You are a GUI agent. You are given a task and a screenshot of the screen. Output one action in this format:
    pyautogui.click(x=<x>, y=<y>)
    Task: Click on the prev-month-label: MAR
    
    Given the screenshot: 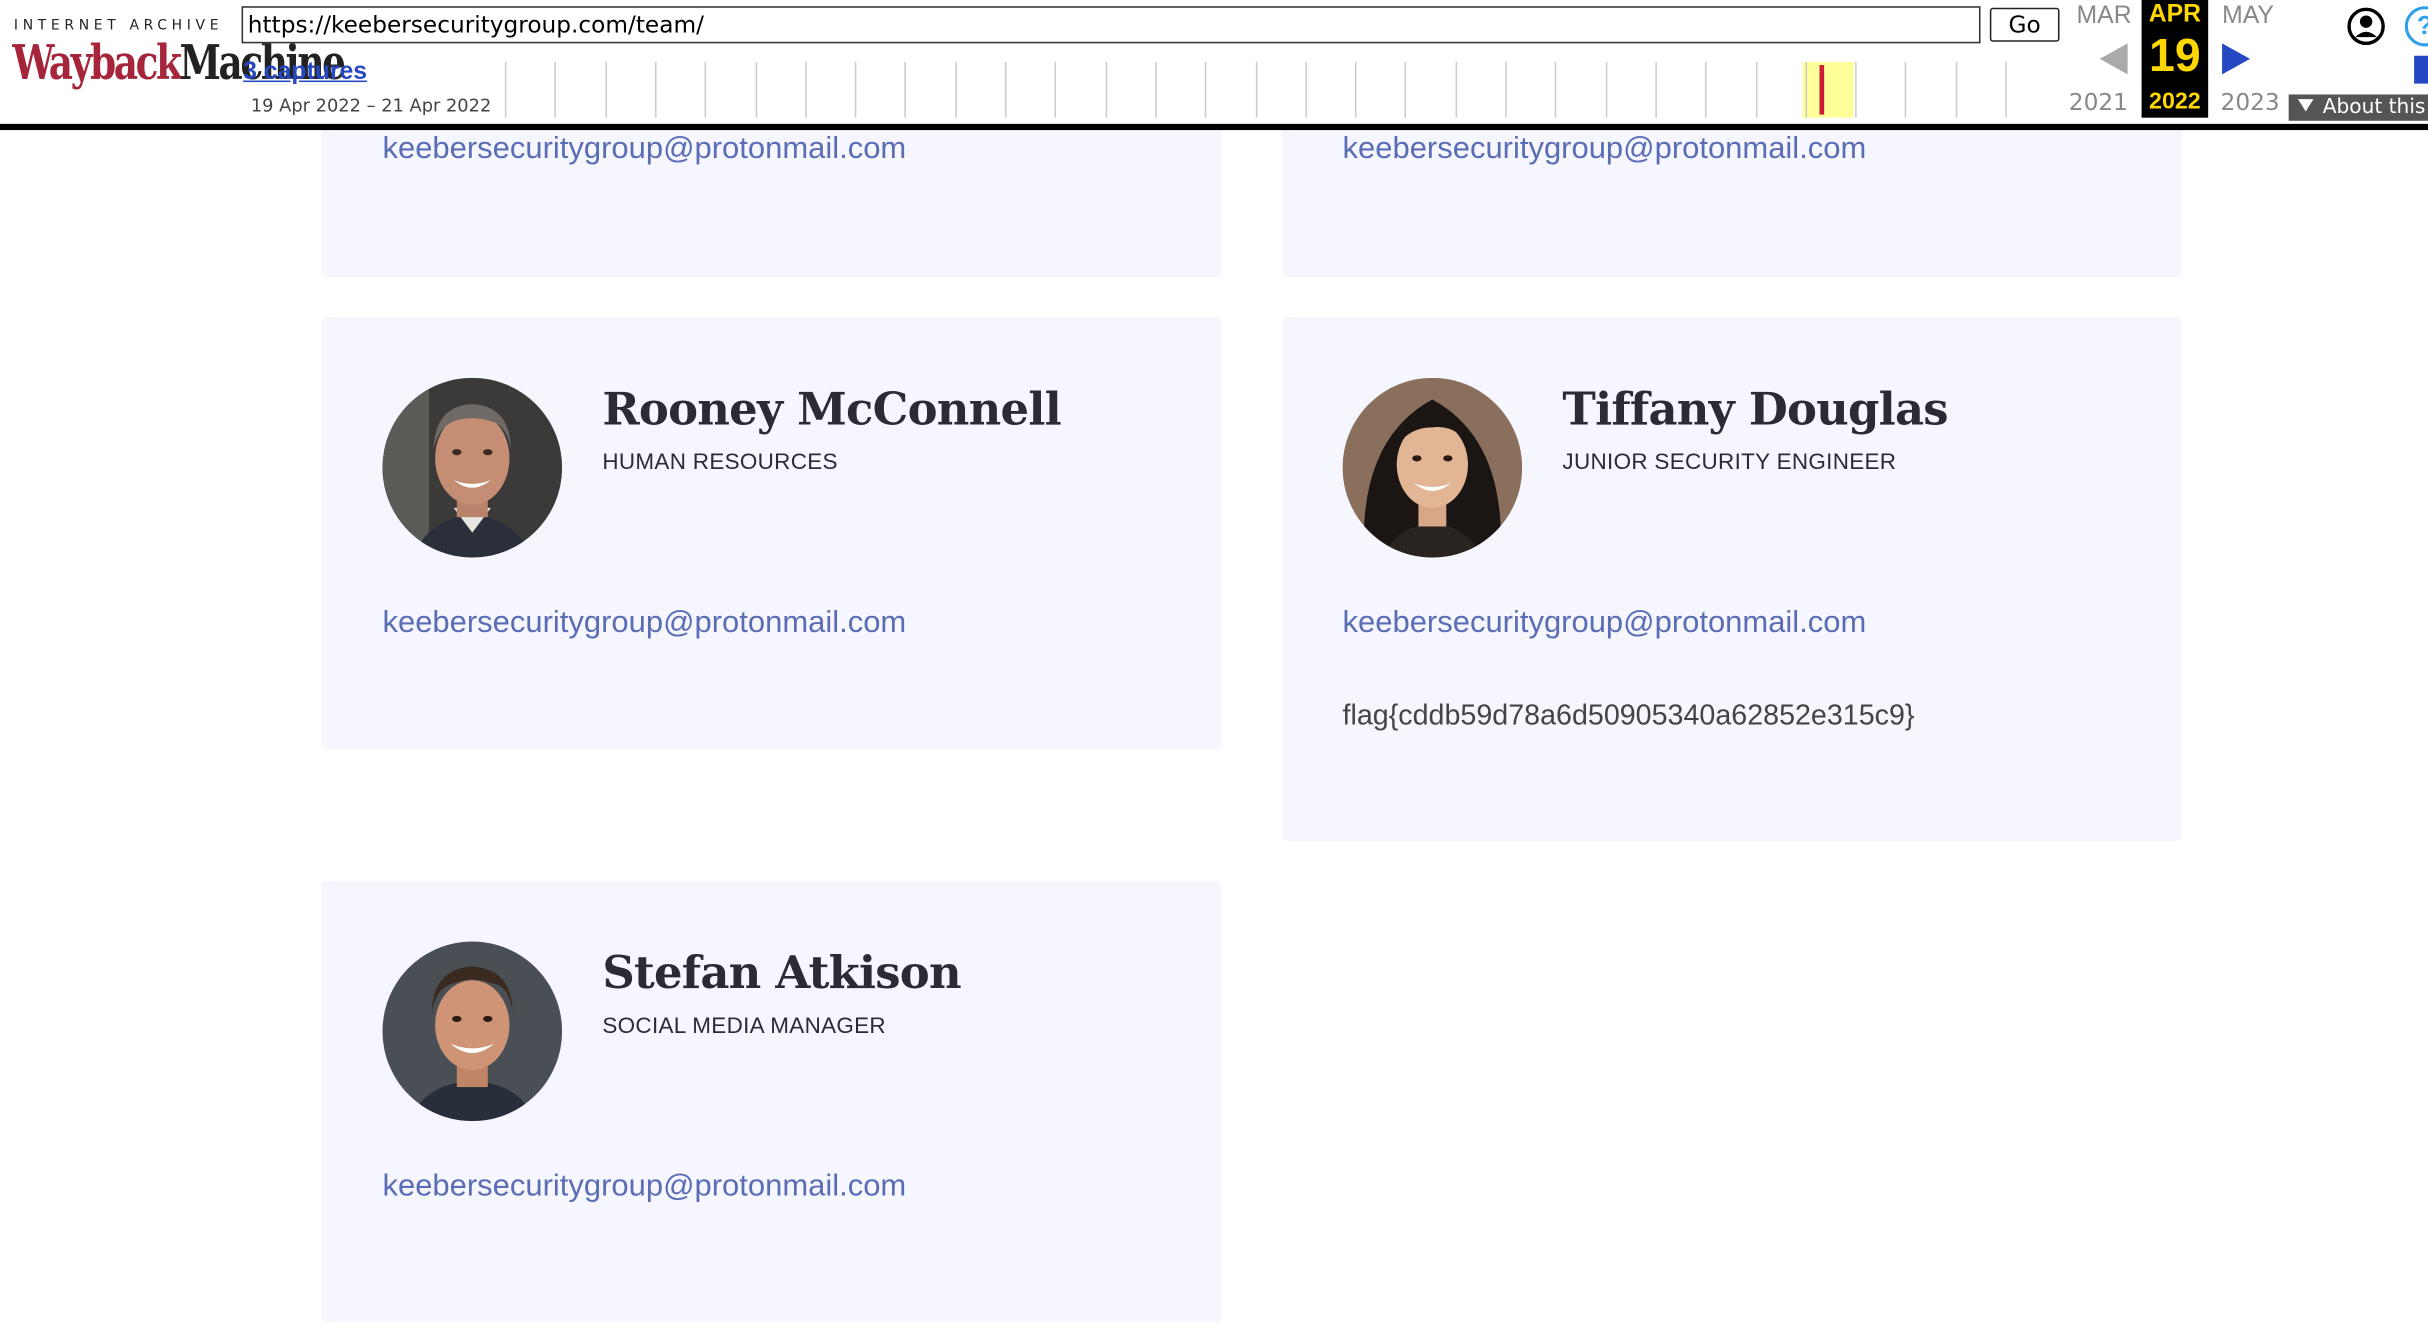 What is the action you would take?
    pyautogui.click(x=2104, y=17)
    